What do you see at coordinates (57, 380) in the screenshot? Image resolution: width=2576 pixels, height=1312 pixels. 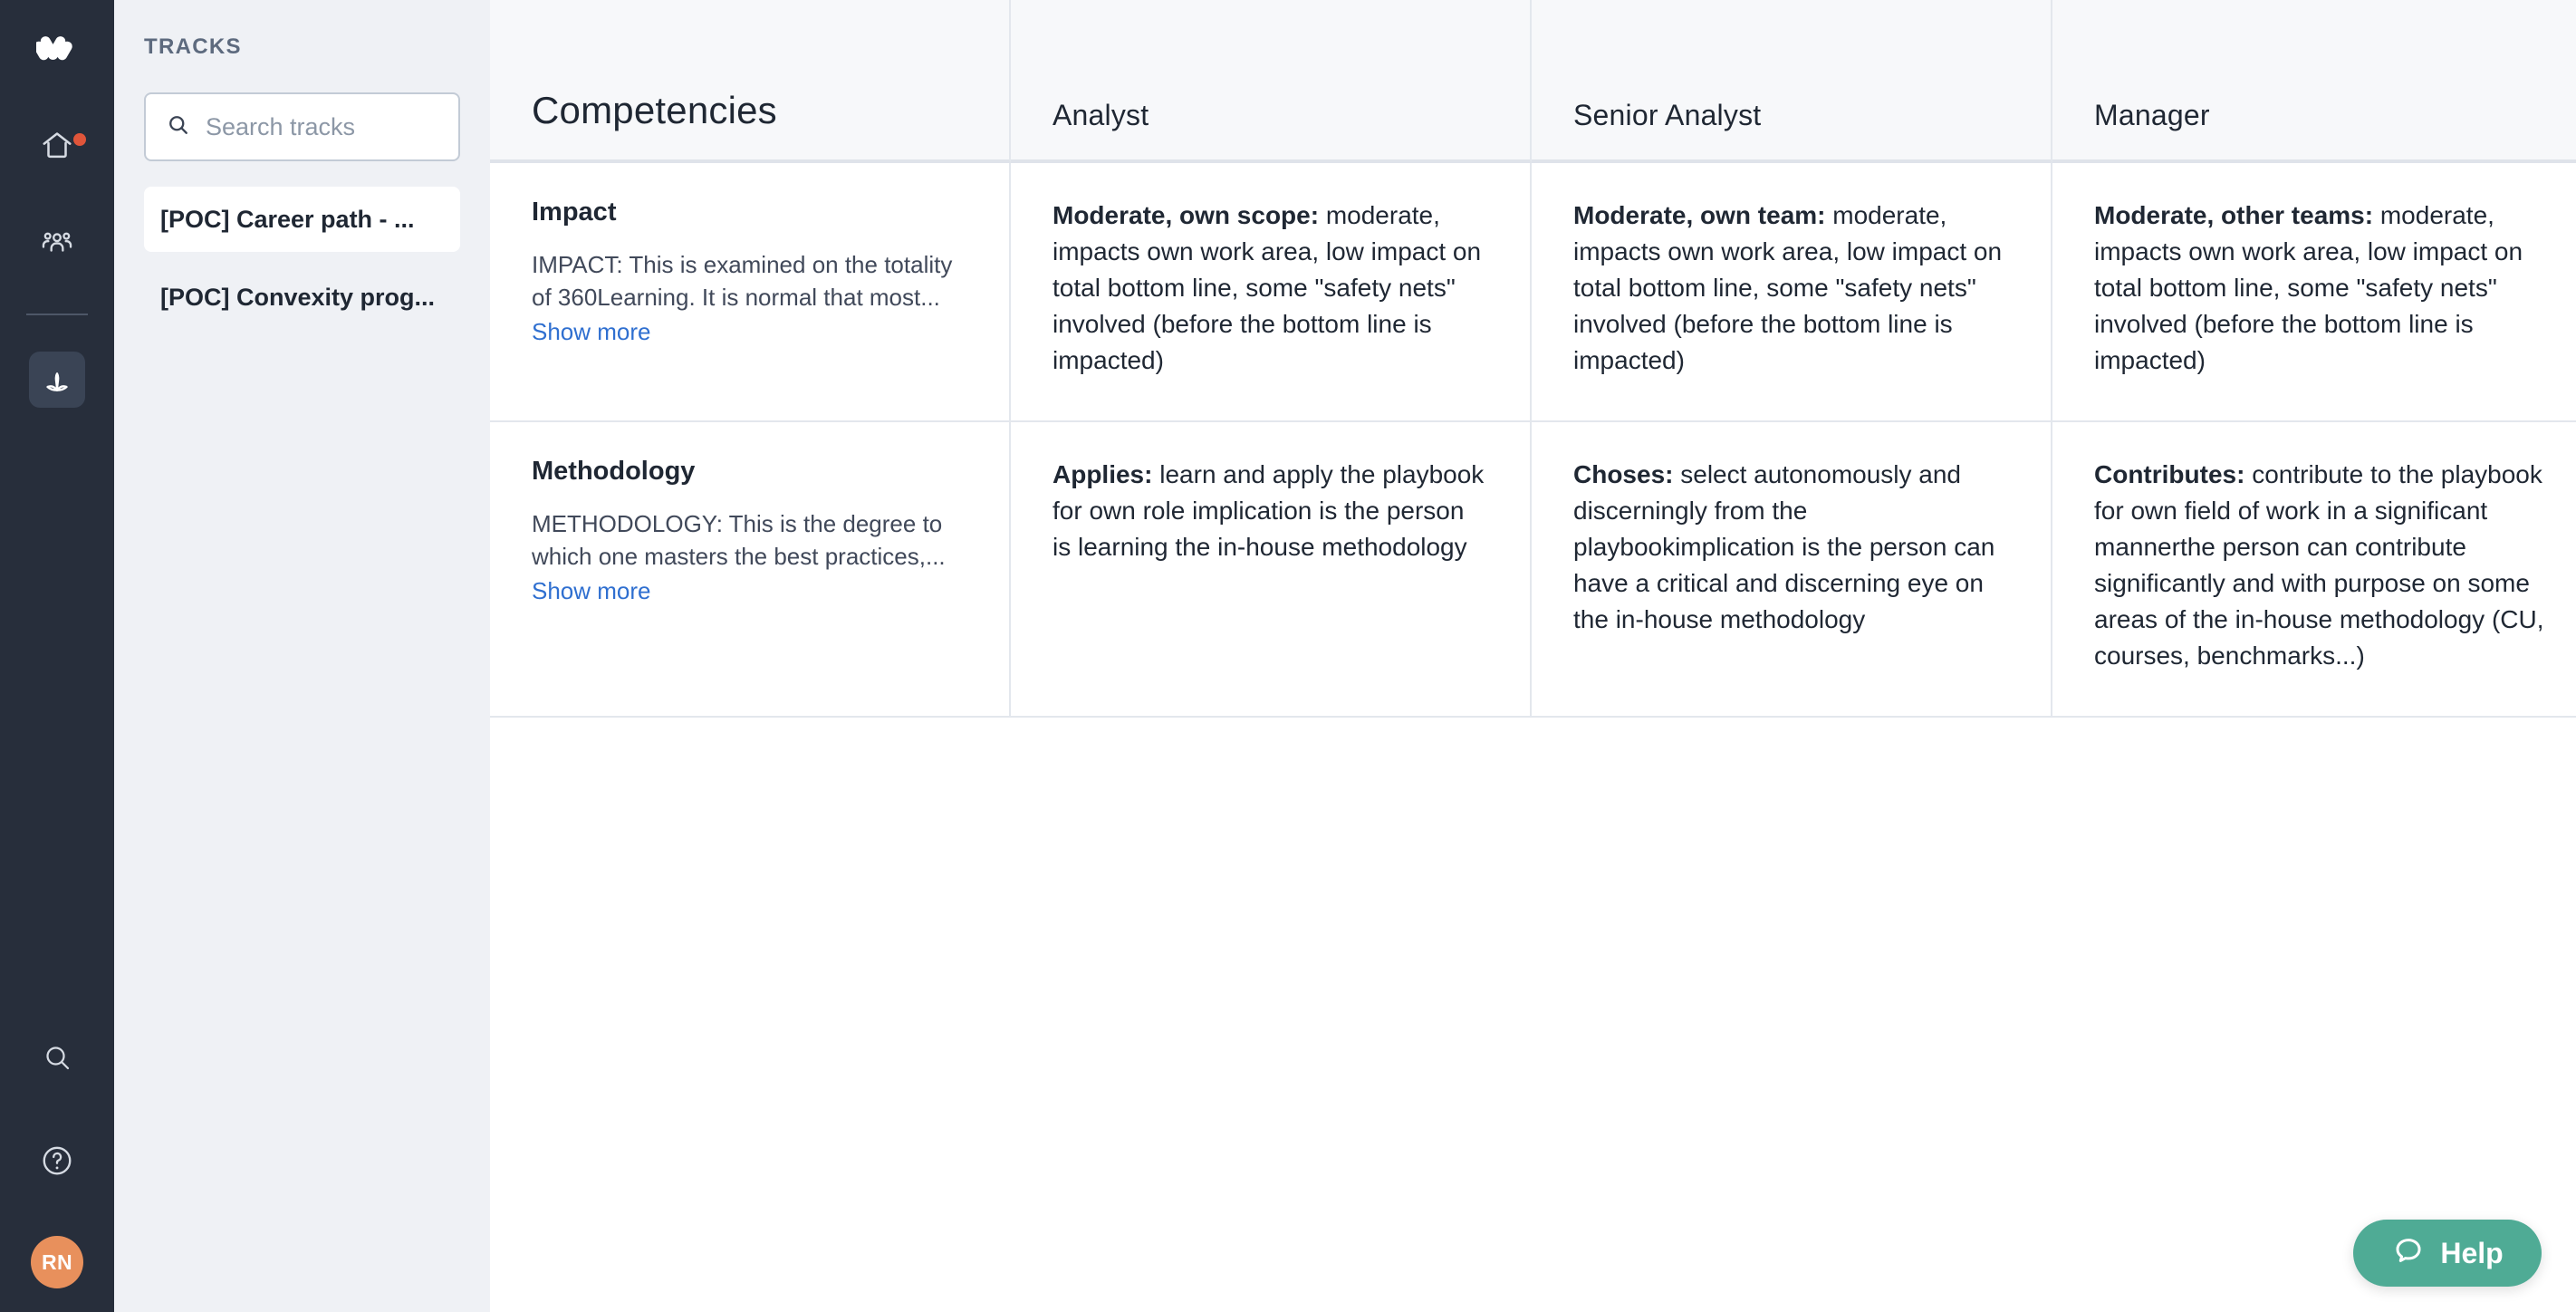 I see `sidebar-item-growth` at bounding box center [57, 380].